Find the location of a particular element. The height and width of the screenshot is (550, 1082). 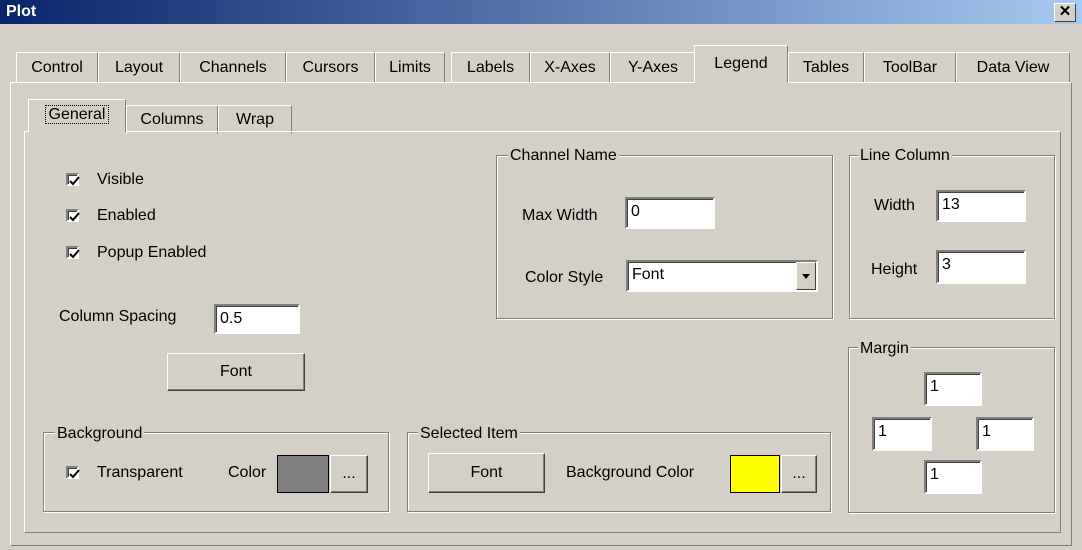

popup-enabled-checkbox is located at coordinates (73, 252).